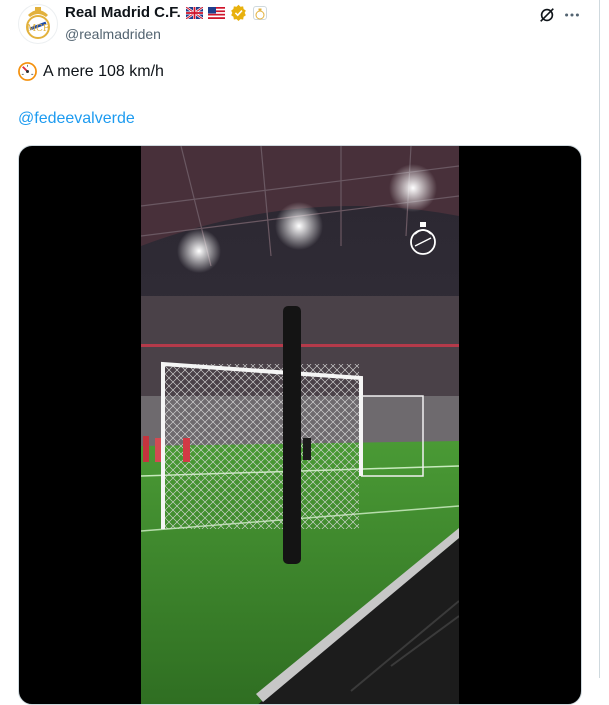 The image size is (609, 705). I want to click on real-madrid-crest-icon, so click(260, 13).